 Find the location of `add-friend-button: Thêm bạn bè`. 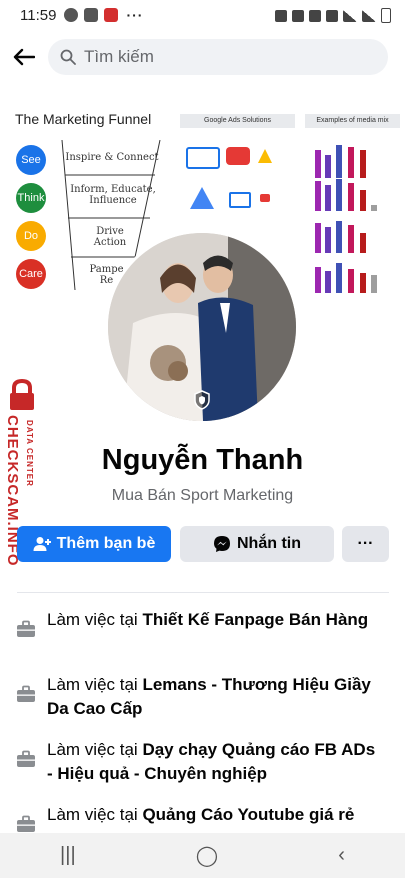

add-friend-button: Thêm bạn bè is located at coordinates (94, 544).